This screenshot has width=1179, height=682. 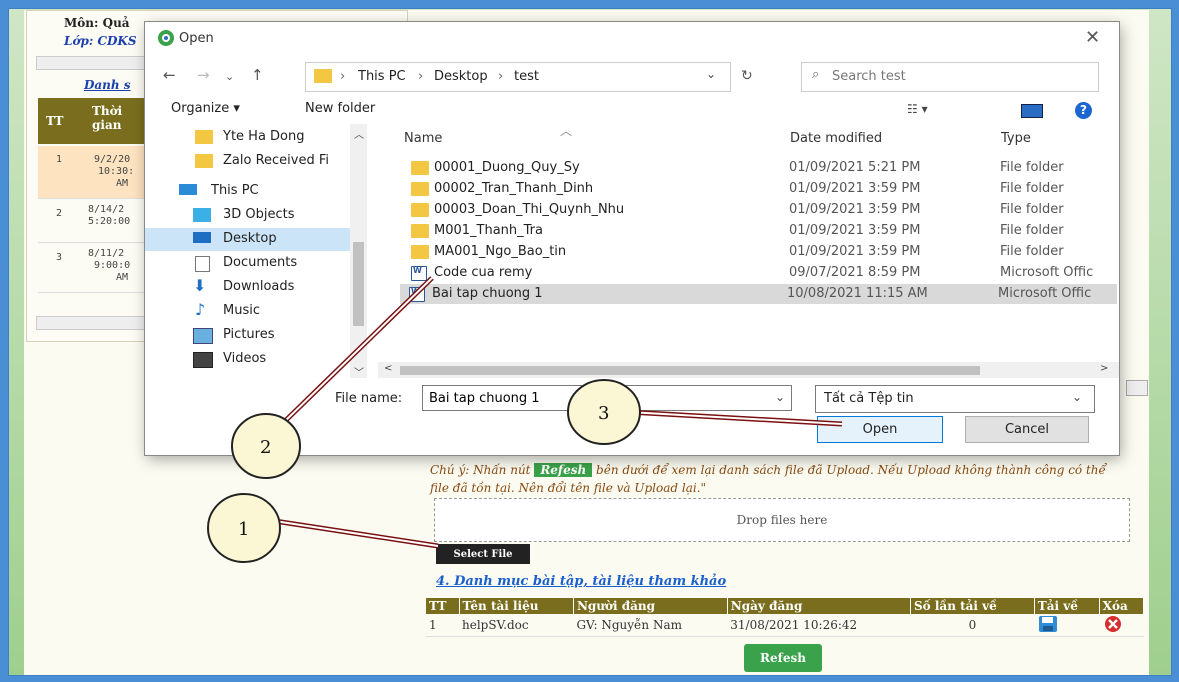 I want to click on file-name-input, so click(x=607, y=398).